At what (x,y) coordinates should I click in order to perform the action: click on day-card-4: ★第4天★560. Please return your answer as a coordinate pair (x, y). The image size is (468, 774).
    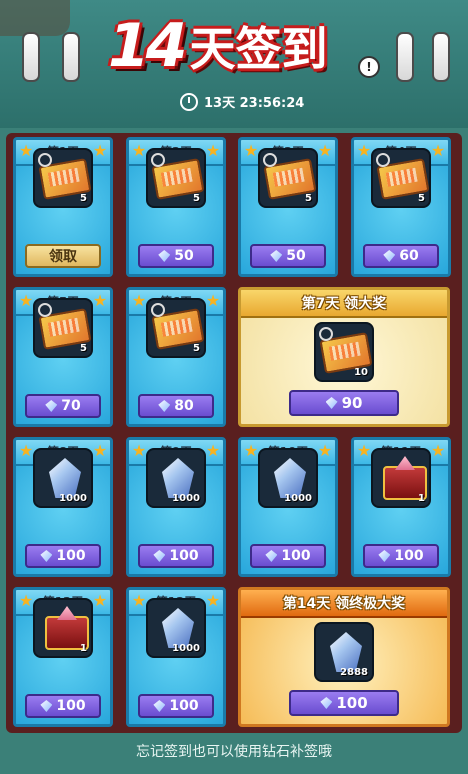
    Looking at the image, I should click on (401, 207).